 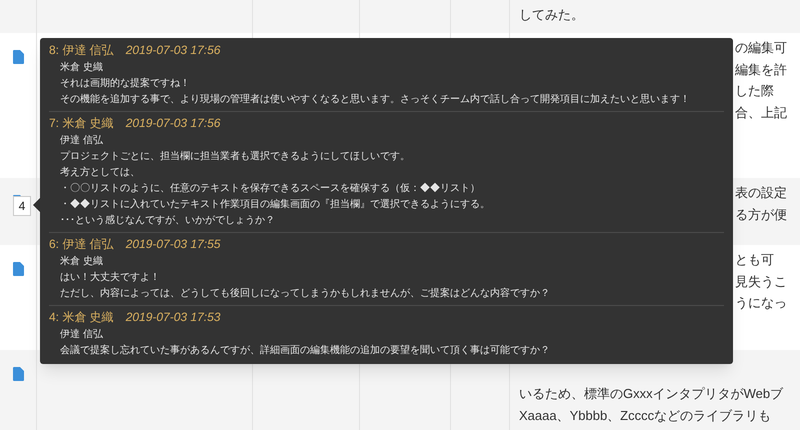 What do you see at coordinates (270, 189) in the screenshot?
I see `comment-text: ・〇〇リストのように、任意のテキストを保存できるスペースを確保する（仮：◆◆リスト）` at bounding box center [270, 189].